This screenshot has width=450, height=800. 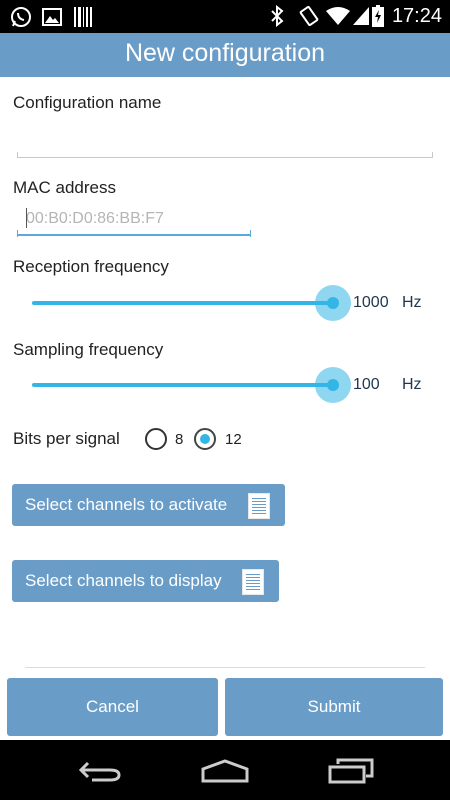 I want to click on back-icon, so click(x=100, y=771).